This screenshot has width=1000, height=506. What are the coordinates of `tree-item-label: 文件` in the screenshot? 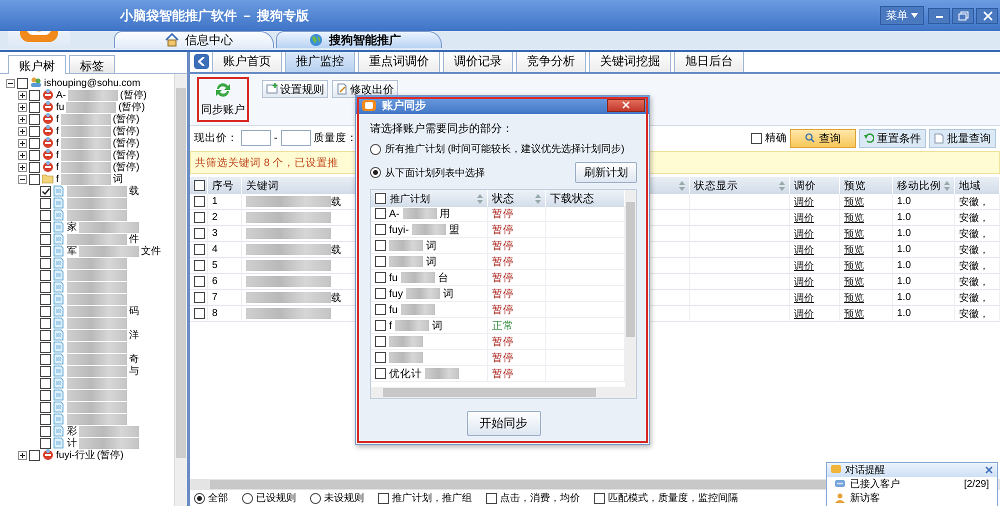 It's located at (151, 251).